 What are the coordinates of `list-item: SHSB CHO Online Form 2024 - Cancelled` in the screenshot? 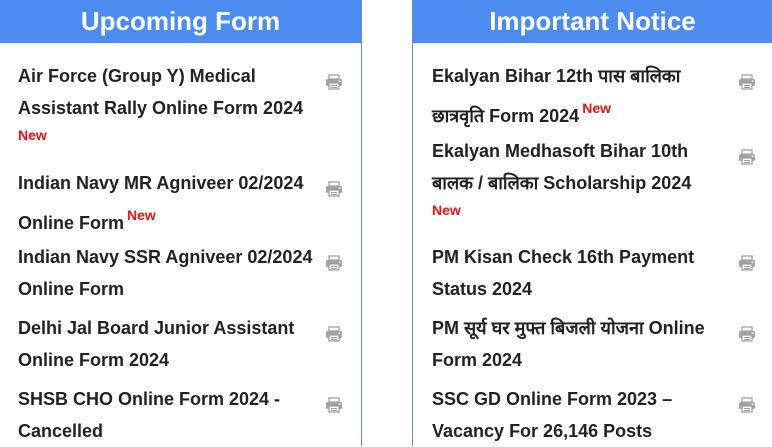 It's located at (189, 415).